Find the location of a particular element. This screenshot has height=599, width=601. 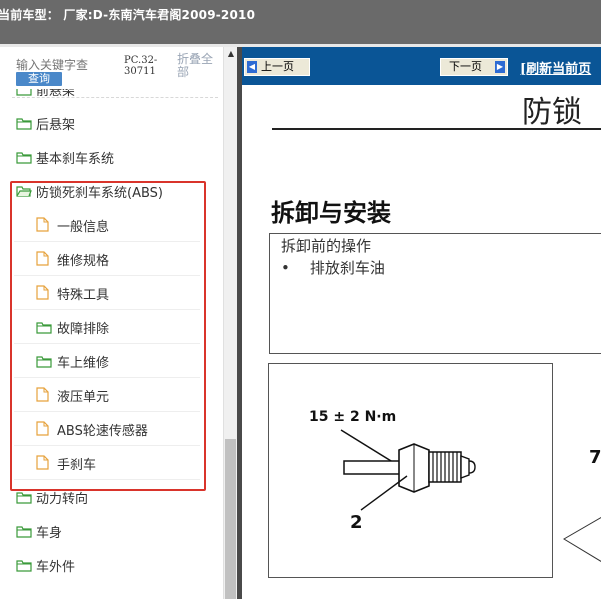

tree-item: 防锁死刹车系统(ABS) is located at coordinates (102, 190).